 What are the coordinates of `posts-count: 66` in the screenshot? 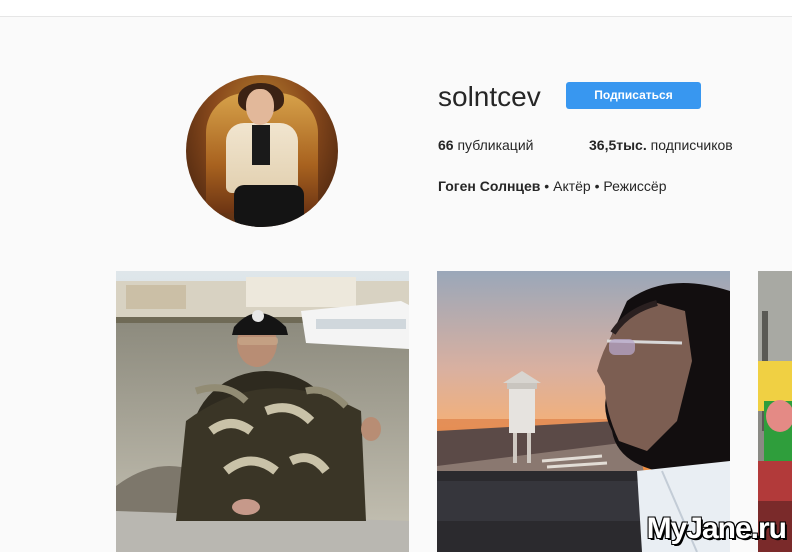 It's located at (446, 145).